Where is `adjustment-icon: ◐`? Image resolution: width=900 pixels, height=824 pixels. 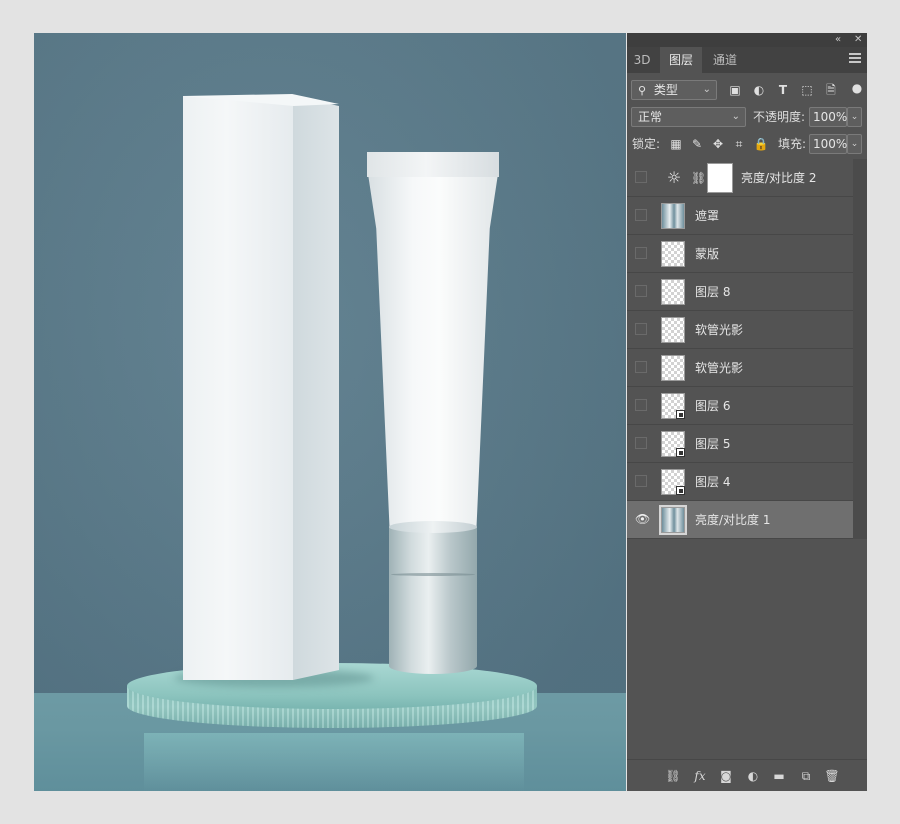
adjustment-icon: ◐ is located at coordinates (753, 776).